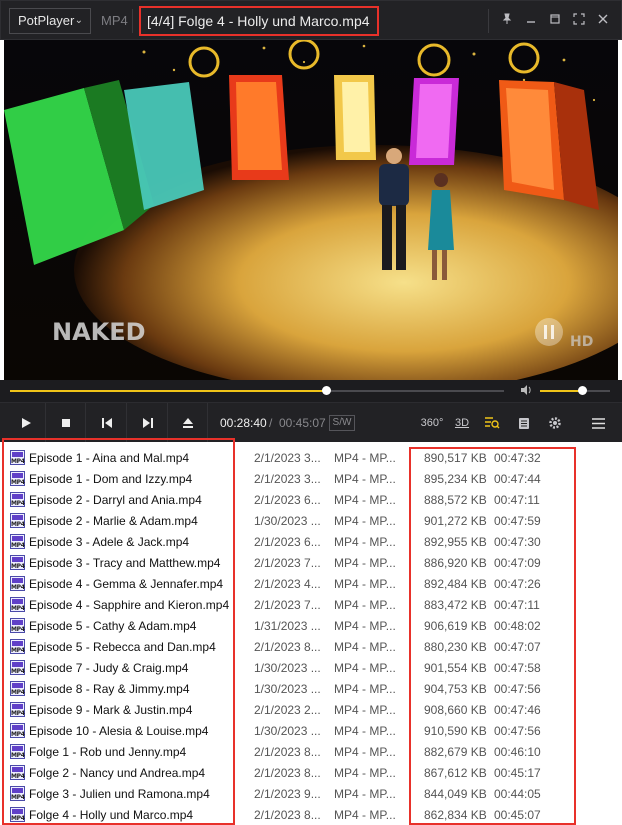 The height and width of the screenshot is (825, 622). What do you see at coordinates (598, 423) in the screenshot?
I see `menu-button` at bounding box center [598, 423].